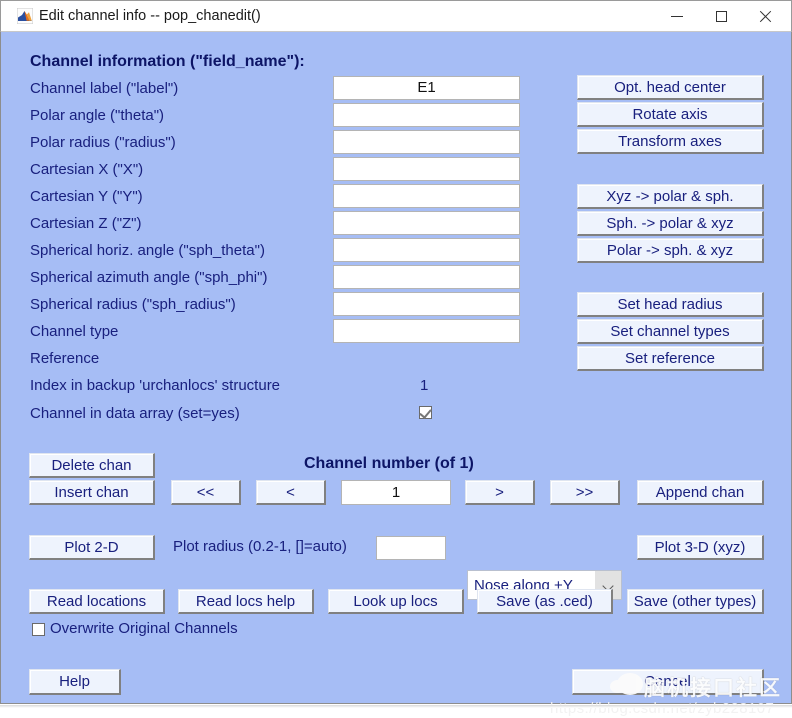 Image resolution: width=792 pixels, height=718 pixels. What do you see at coordinates (670, 87) in the screenshot?
I see `button-opt-head-center: Opt. head center` at bounding box center [670, 87].